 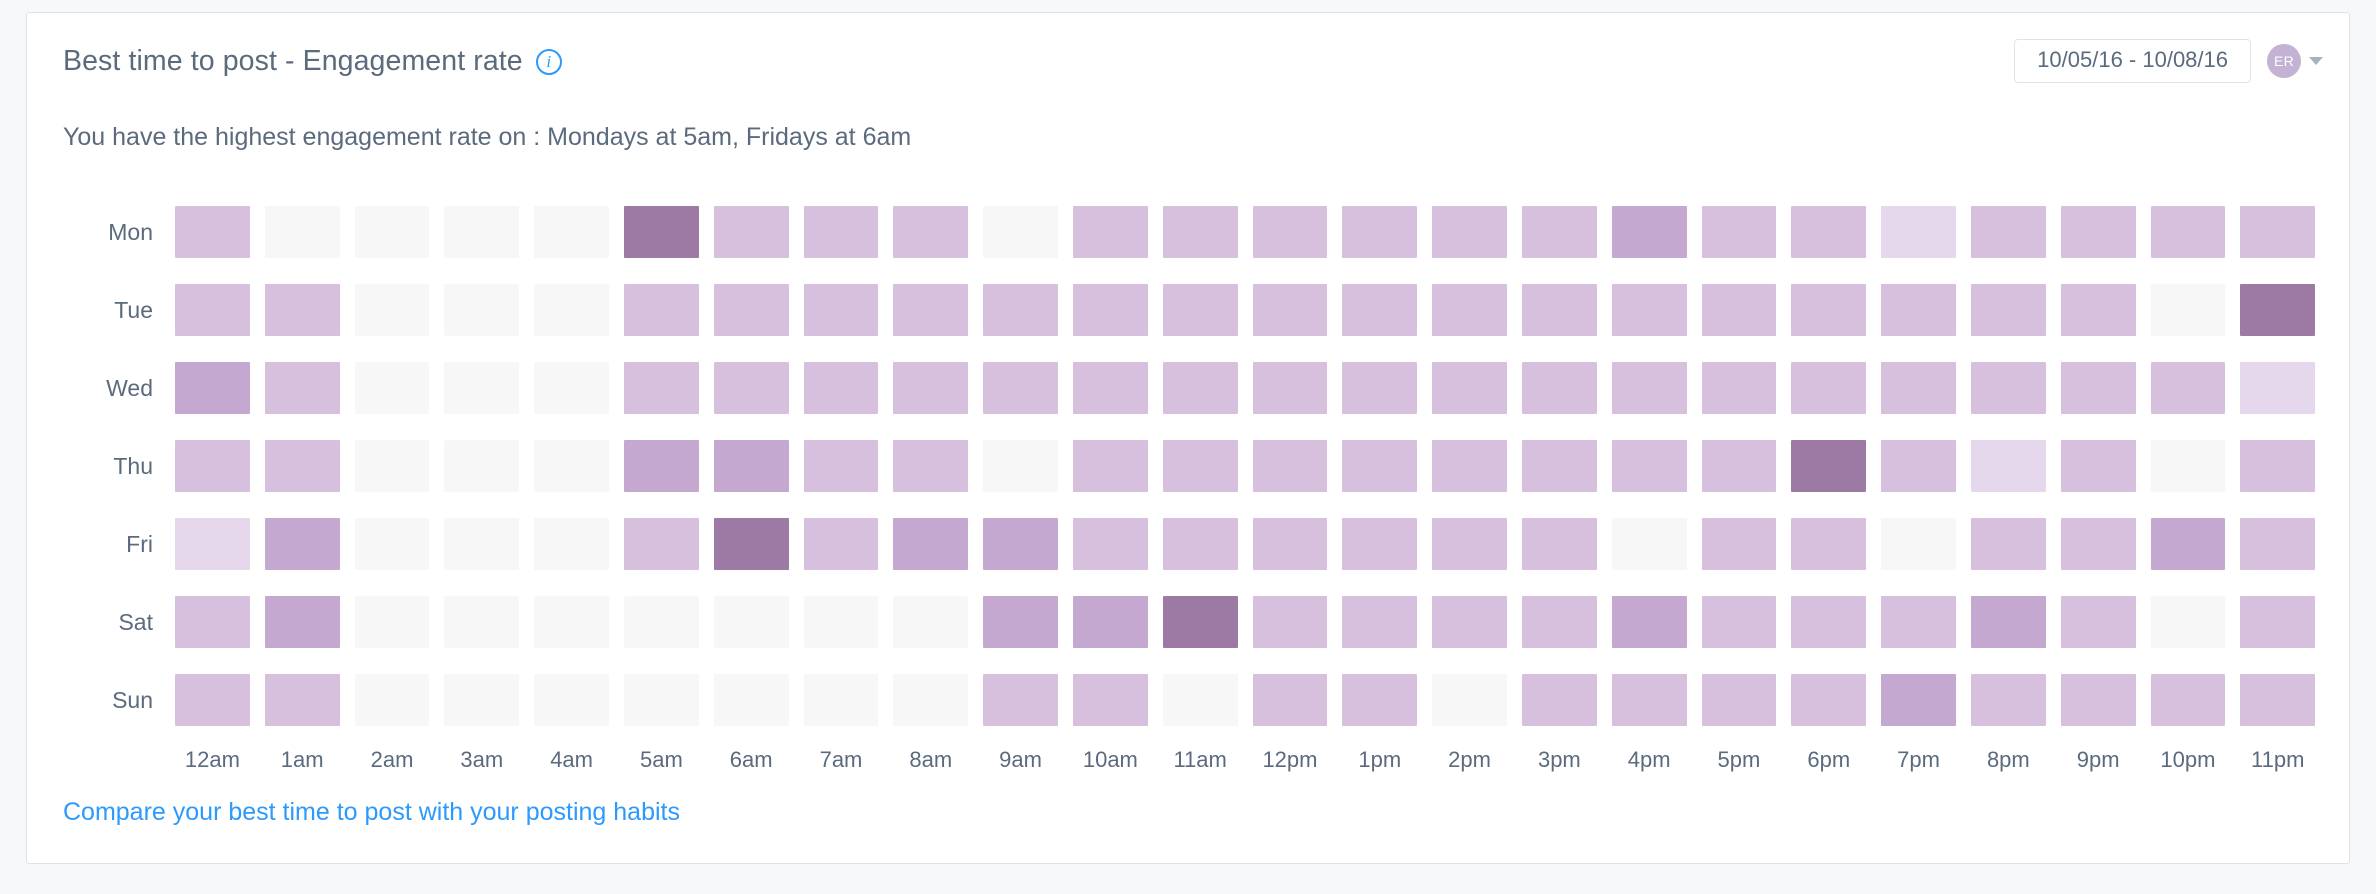 I want to click on heatmap-cell-sat-6am, so click(x=751, y=622).